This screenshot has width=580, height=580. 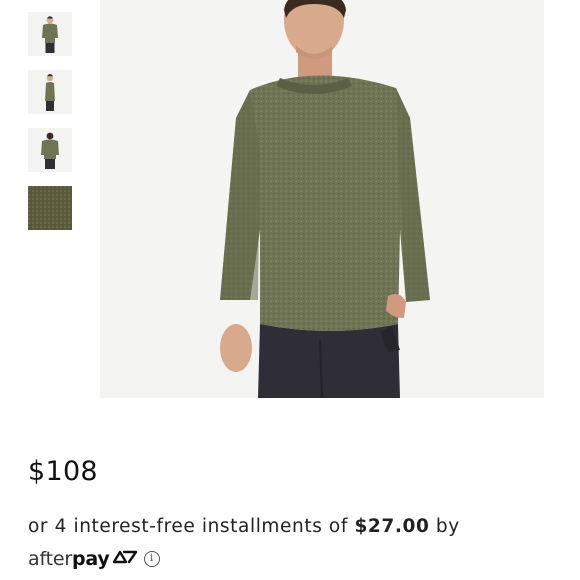 What do you see at coordinates (392, 526) in the screenshot?
I see `installment-amount: $27.00` at bounding box center [392, 526].